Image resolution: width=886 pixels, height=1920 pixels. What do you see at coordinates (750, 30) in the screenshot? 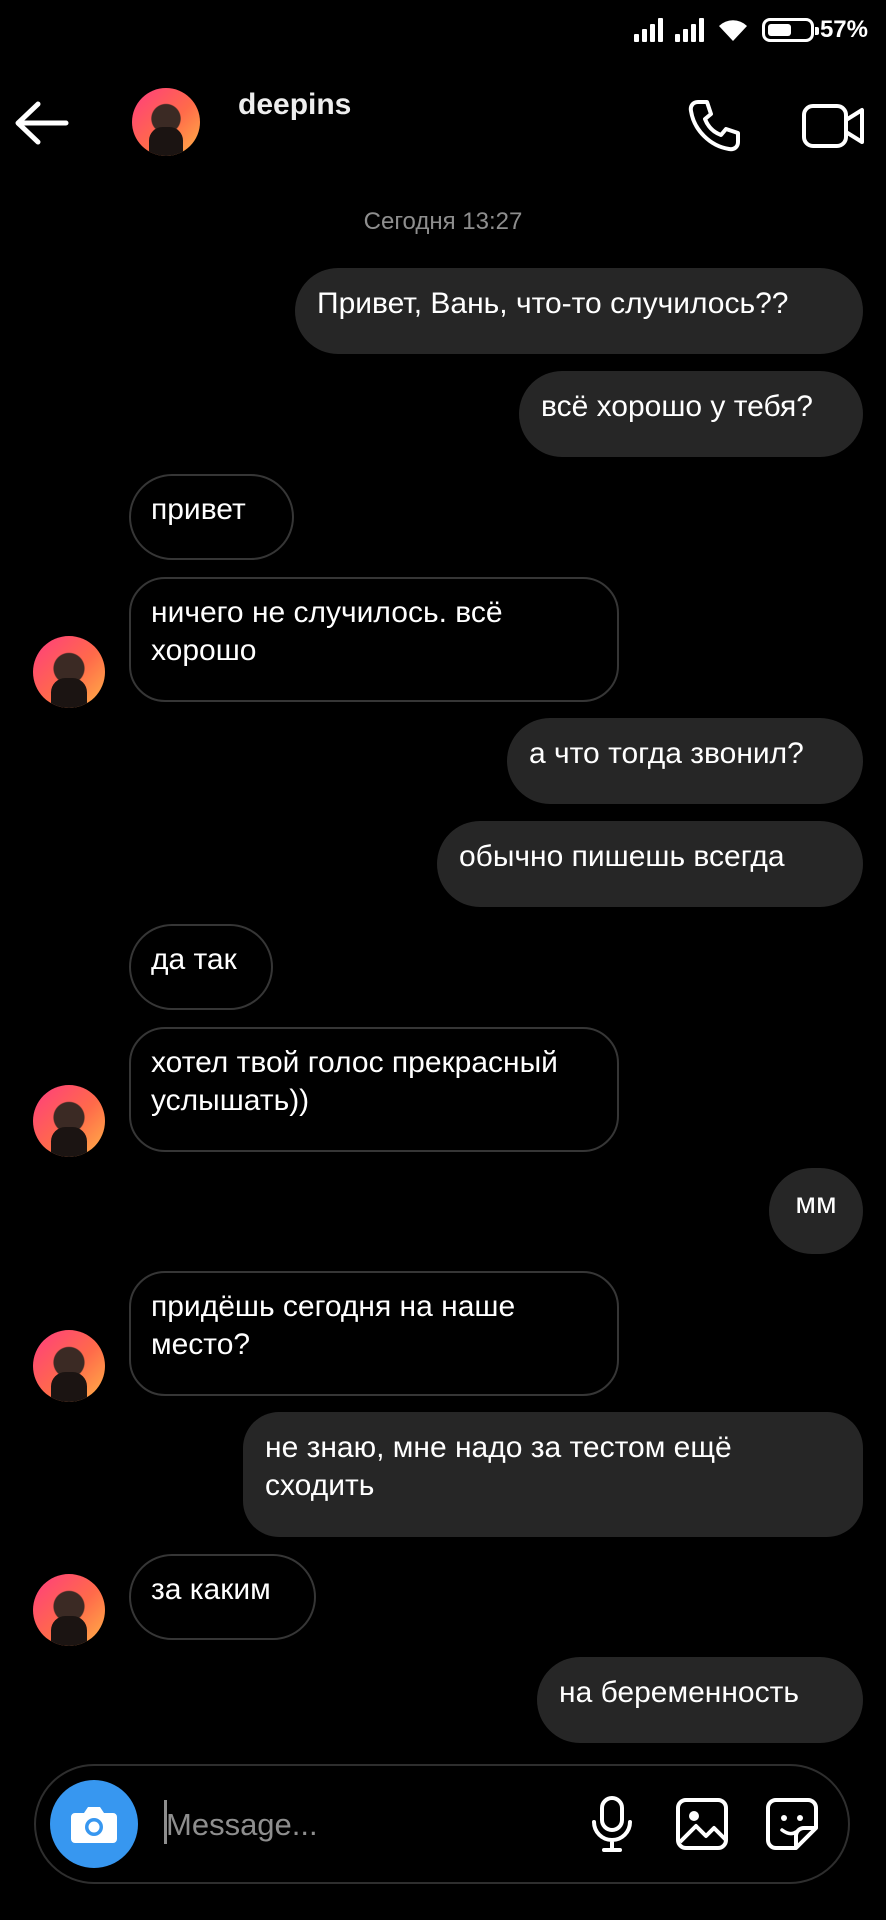
I see `status-bar: 57%` at bounding box center [750, 30].